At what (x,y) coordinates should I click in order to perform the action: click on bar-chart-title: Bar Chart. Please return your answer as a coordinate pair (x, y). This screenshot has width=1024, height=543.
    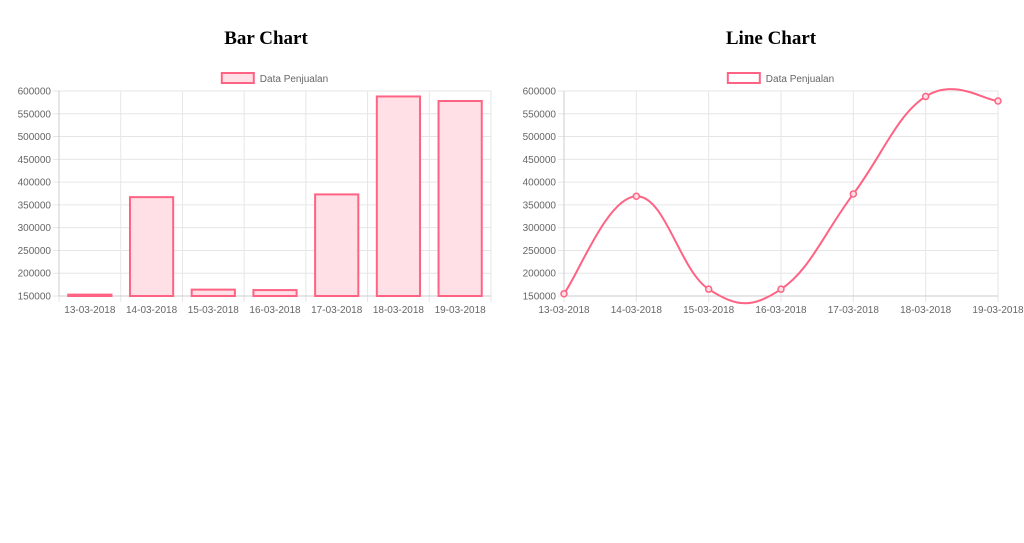
    Looking at the image, I should click on (266, 38).